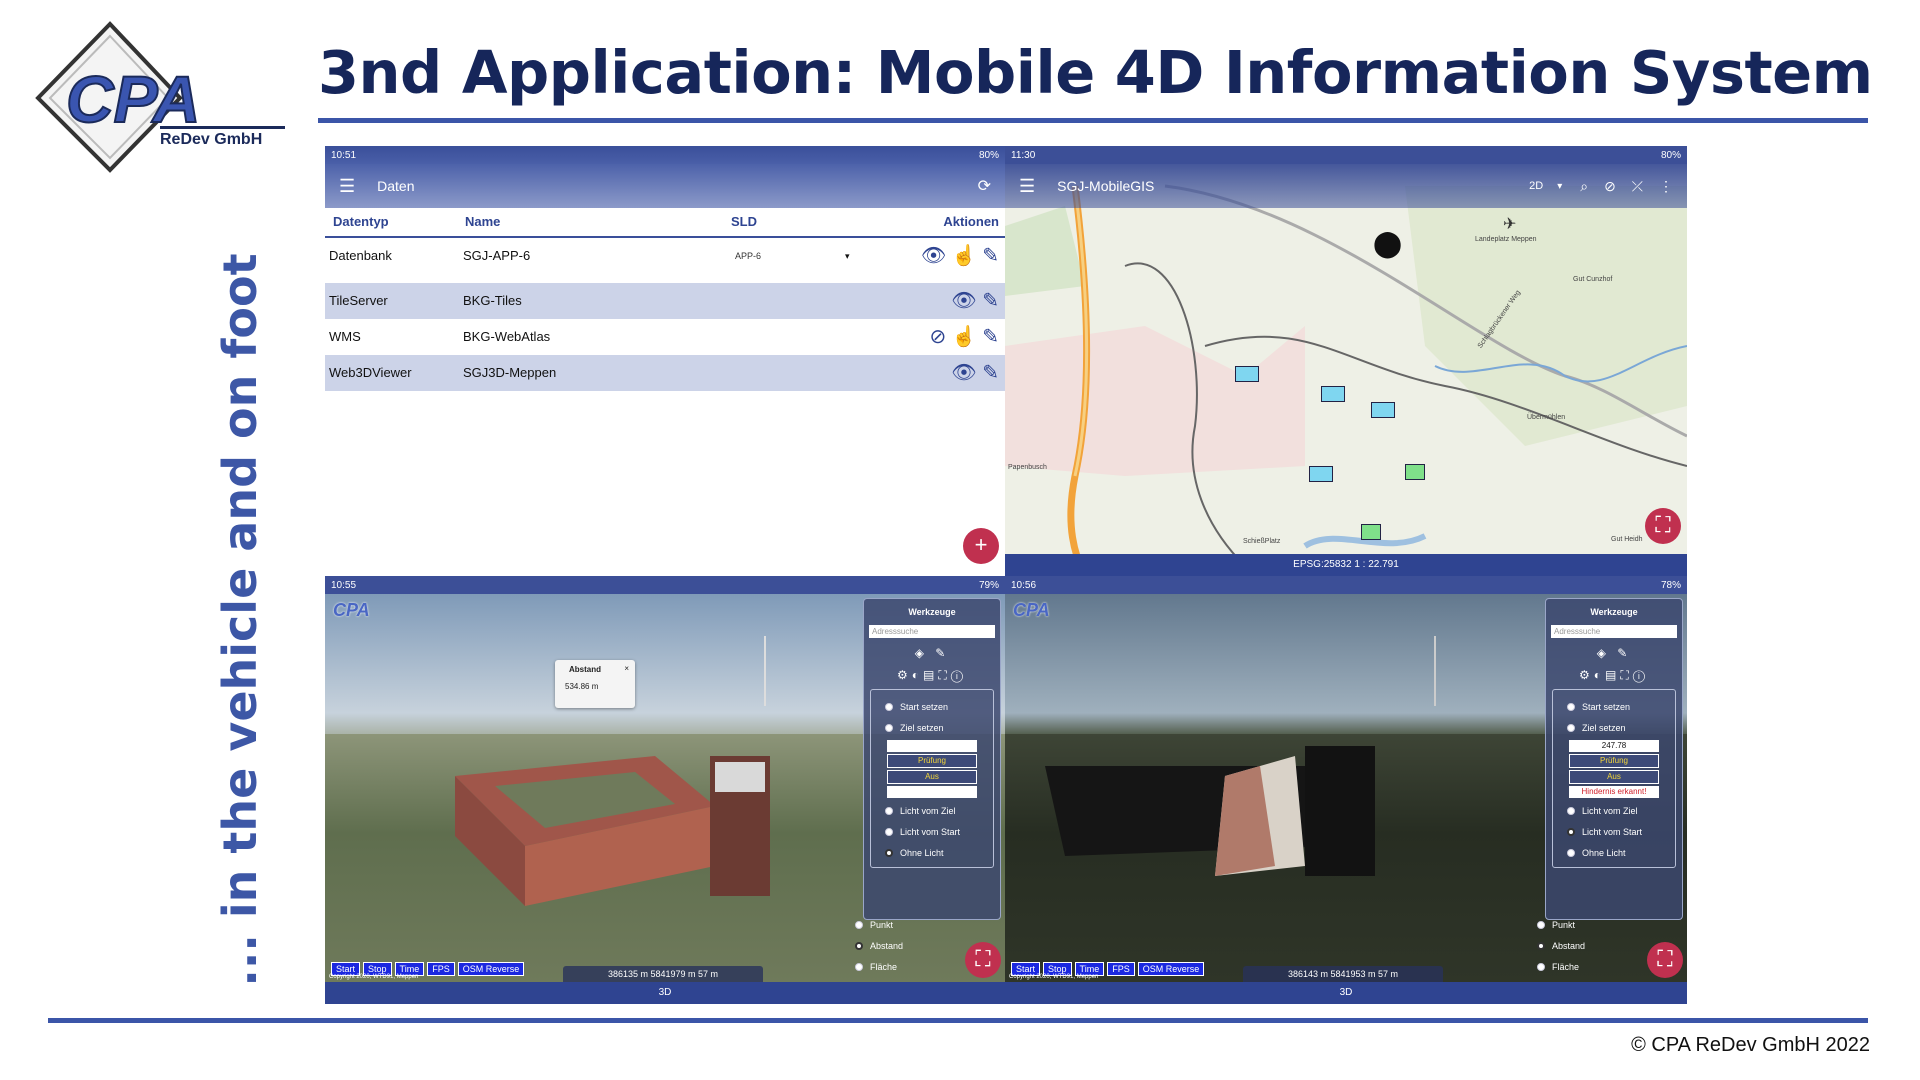 The width and height of the screenshot is (1920, 1080). What do you see at coordinates (1637, 186) in the screenshot?
I see `measure-icon: ⤫` at bounding box center [1637, 186].